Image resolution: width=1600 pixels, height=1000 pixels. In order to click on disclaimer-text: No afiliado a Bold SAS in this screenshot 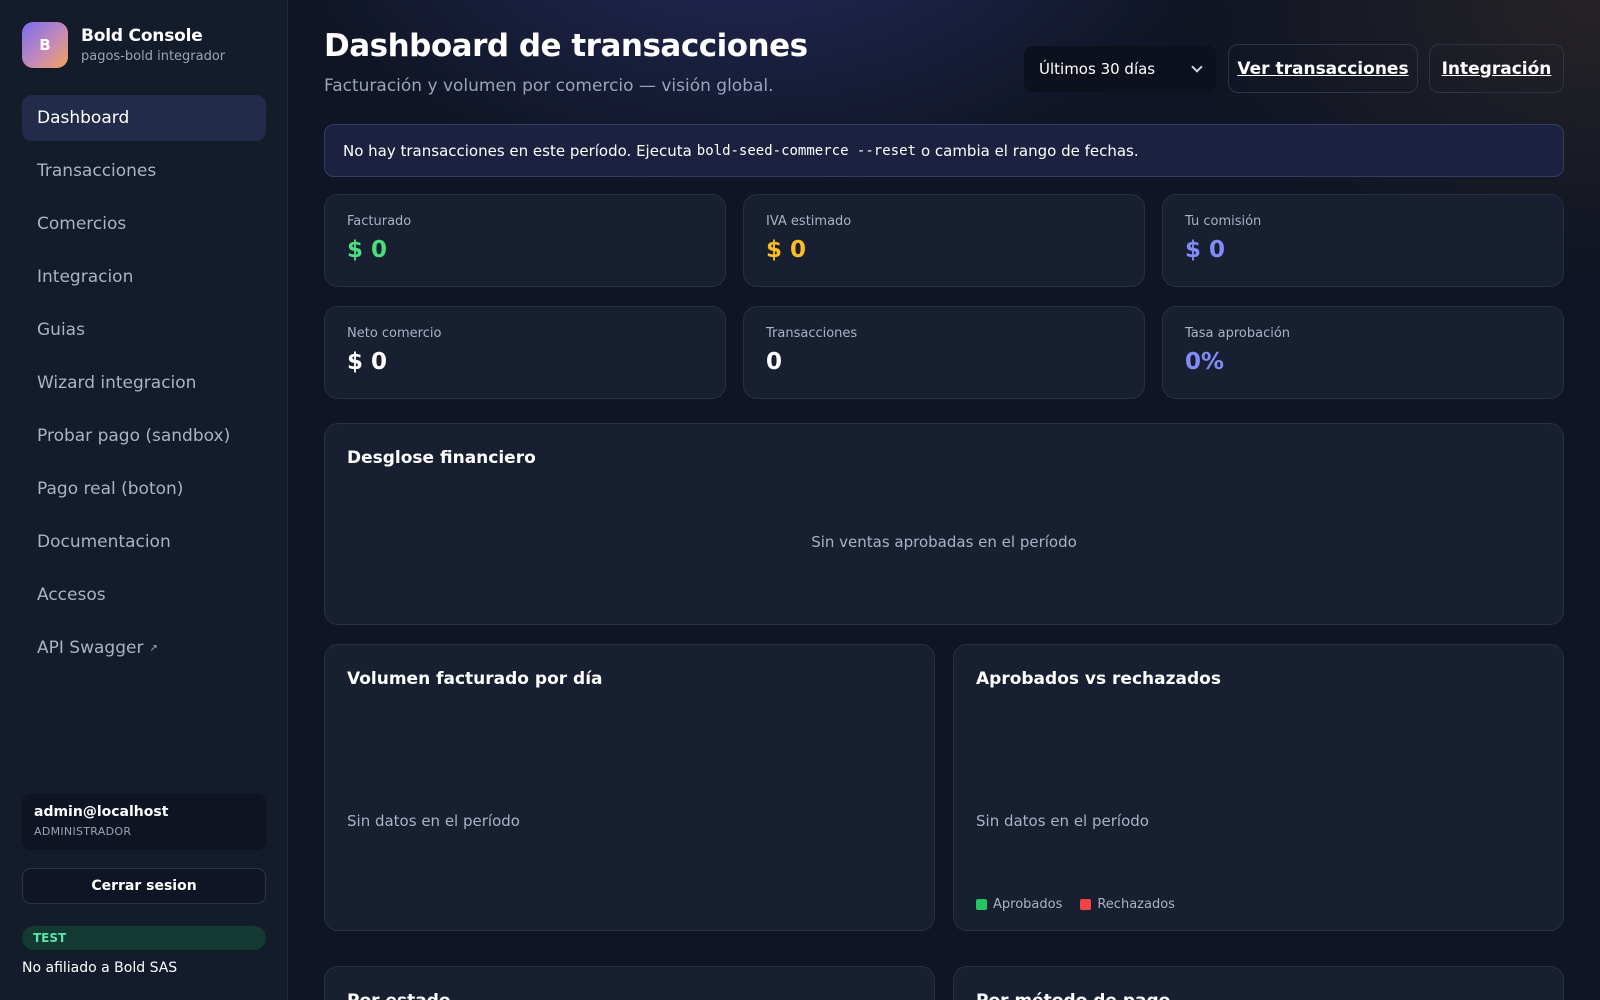, I will do `click(100, 968)`.